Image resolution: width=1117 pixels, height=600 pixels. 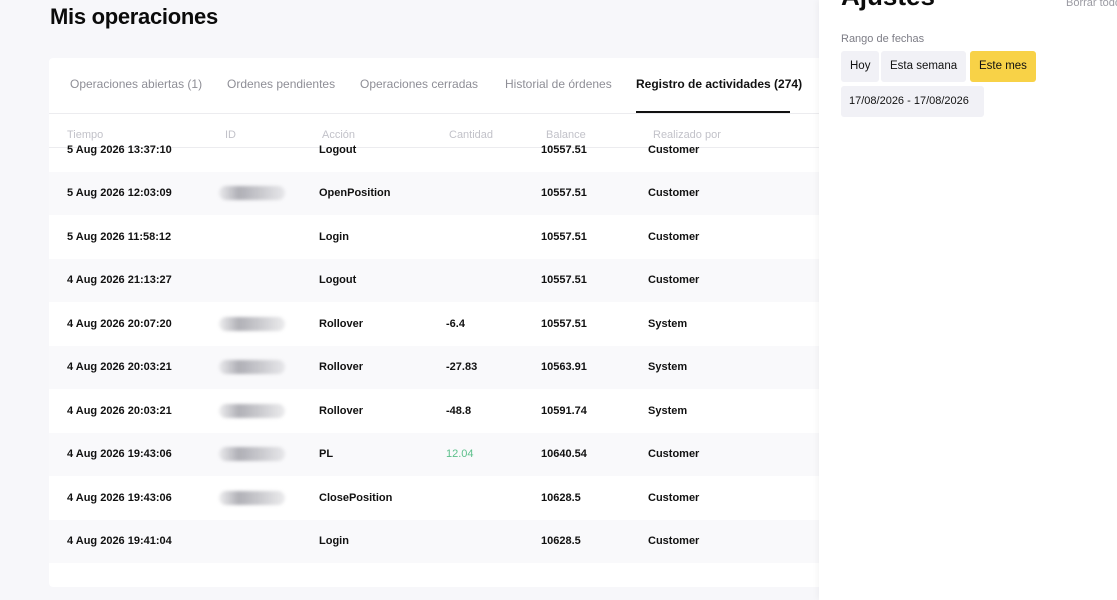 I want to click on cell-amount: -27.83, so click(x=462, y=367).